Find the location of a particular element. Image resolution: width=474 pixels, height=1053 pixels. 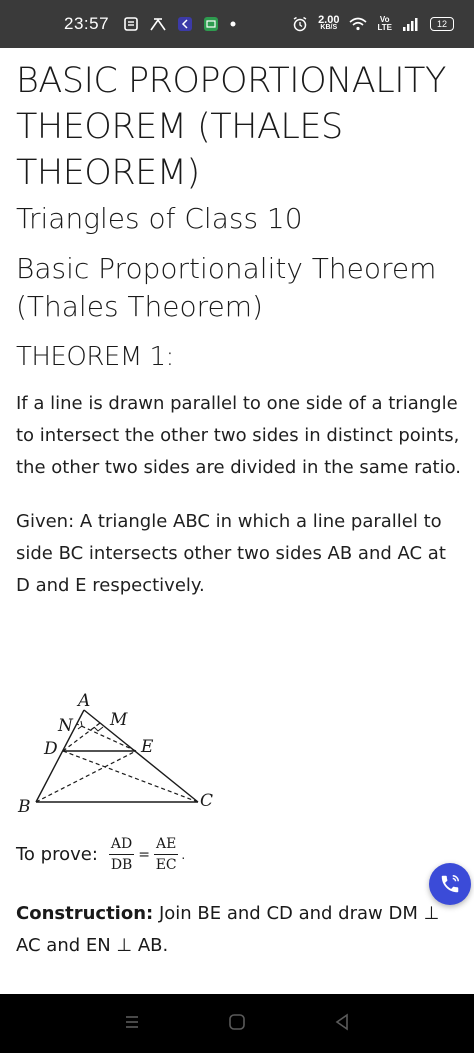

label-d: D is located at coordinates (50, 749).